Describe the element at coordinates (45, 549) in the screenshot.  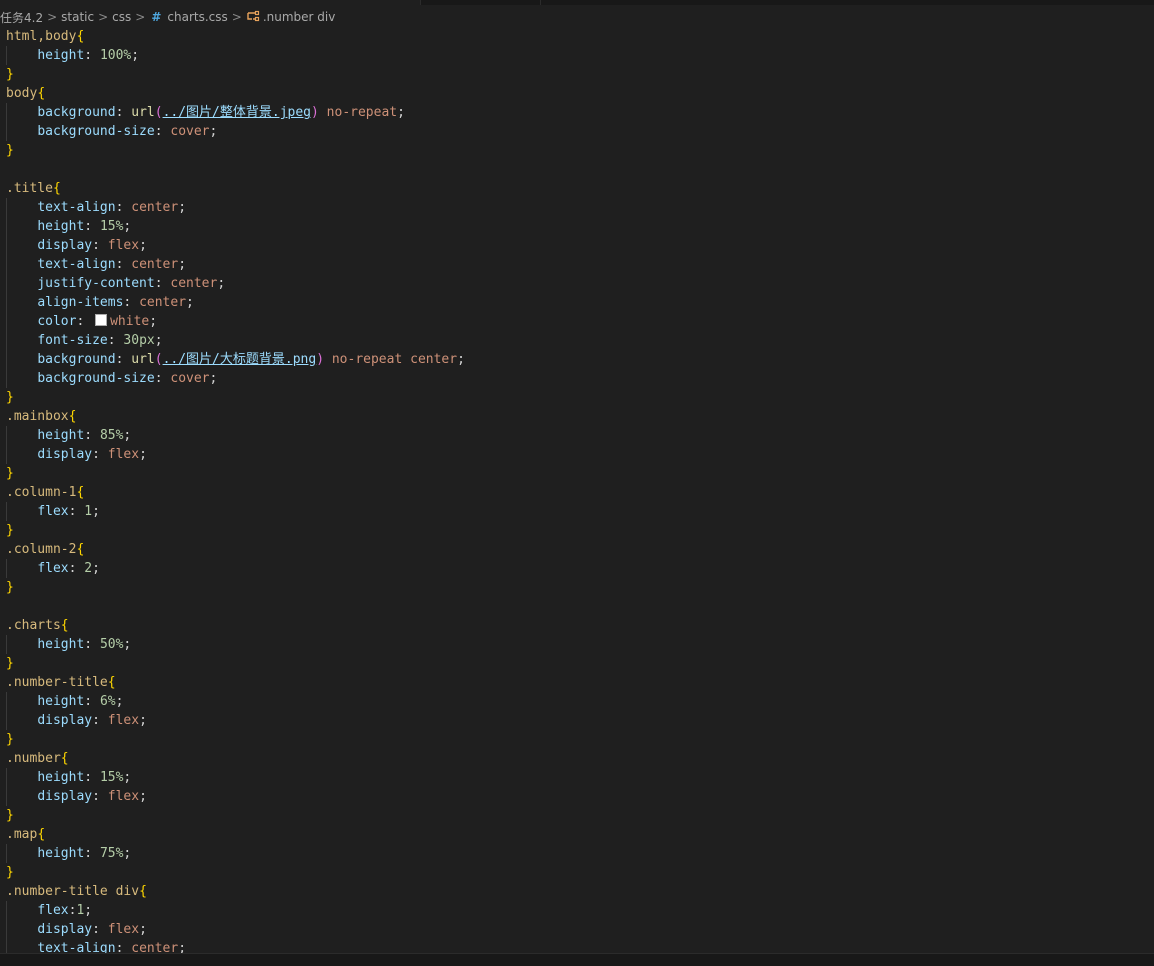
I see `code-line: .column-2{` at that location.